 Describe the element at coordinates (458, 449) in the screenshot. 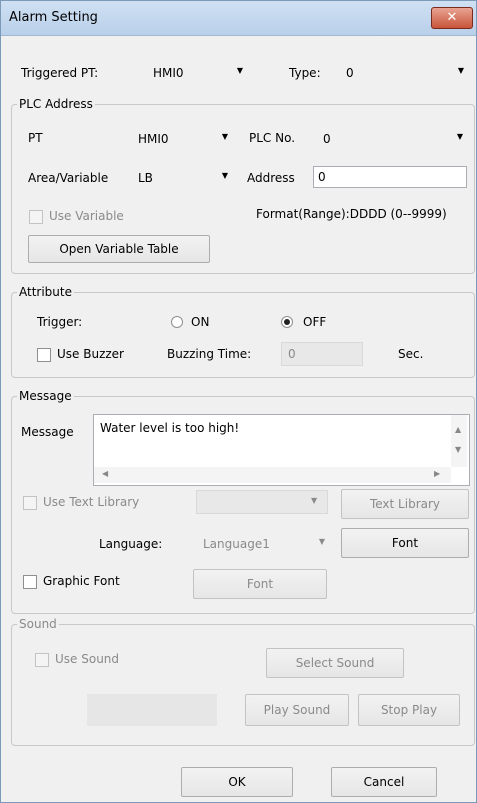

I see `scroll-down-icon: ▼` at that location.